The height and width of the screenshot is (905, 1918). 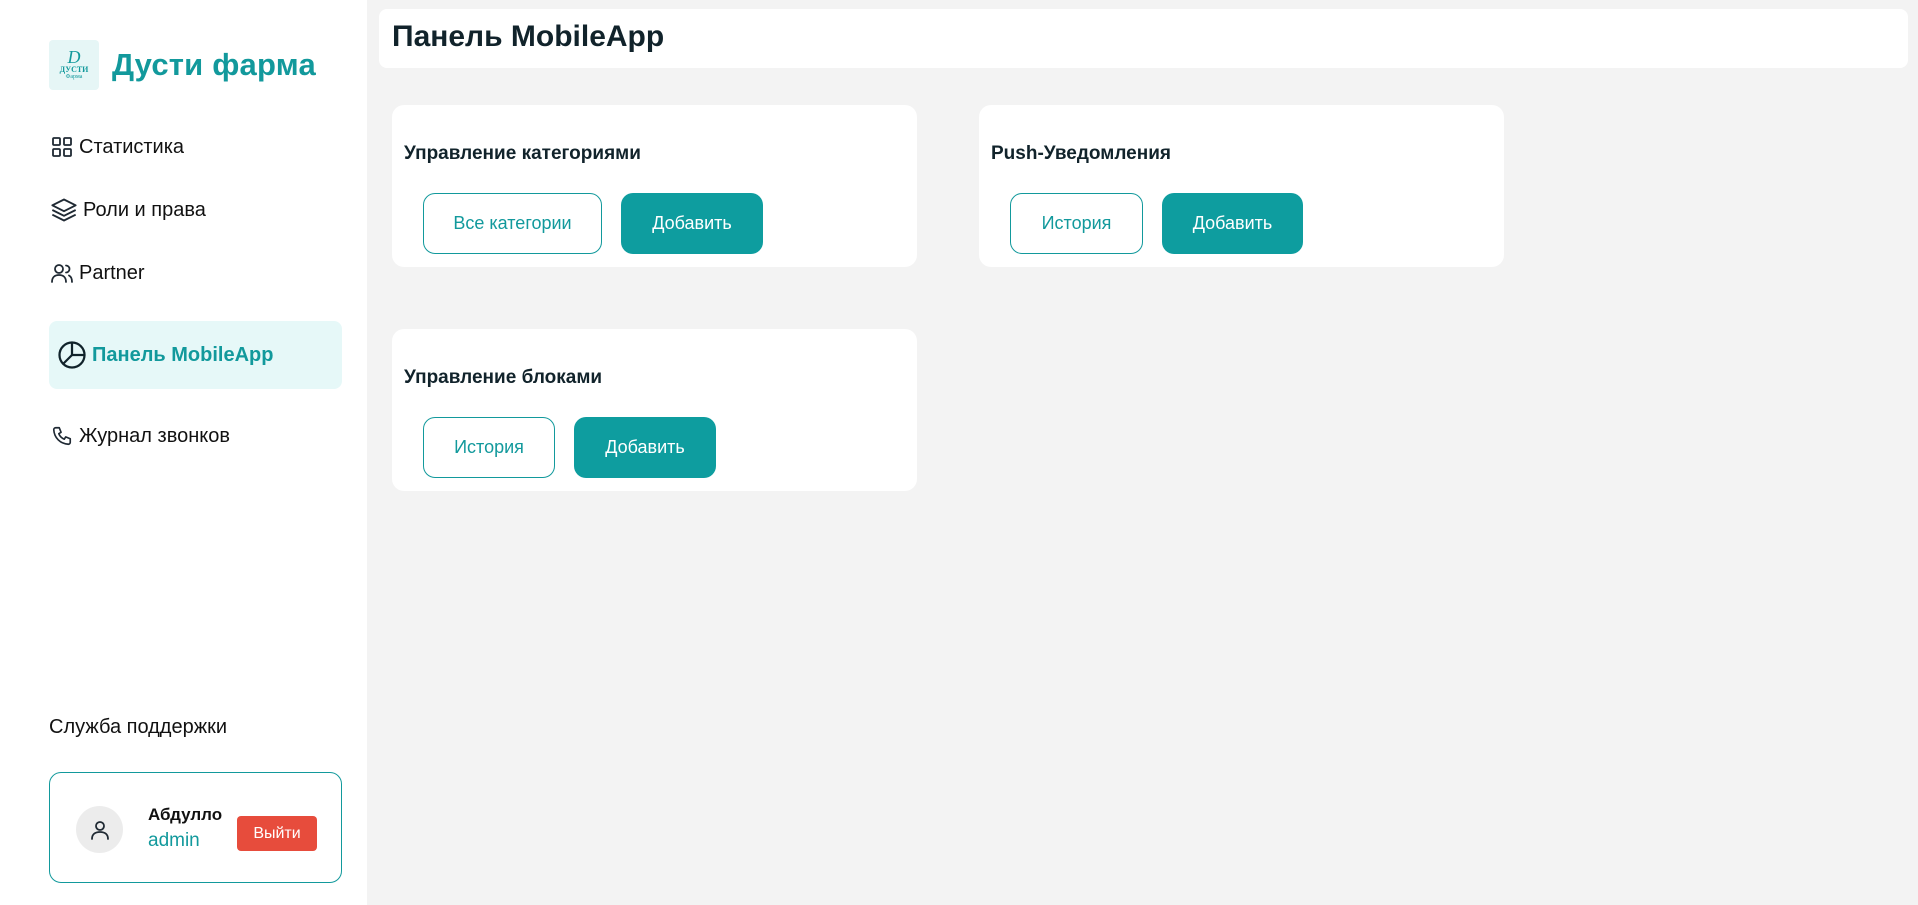 I want to click on users-icon, so click(x=62, y=273).